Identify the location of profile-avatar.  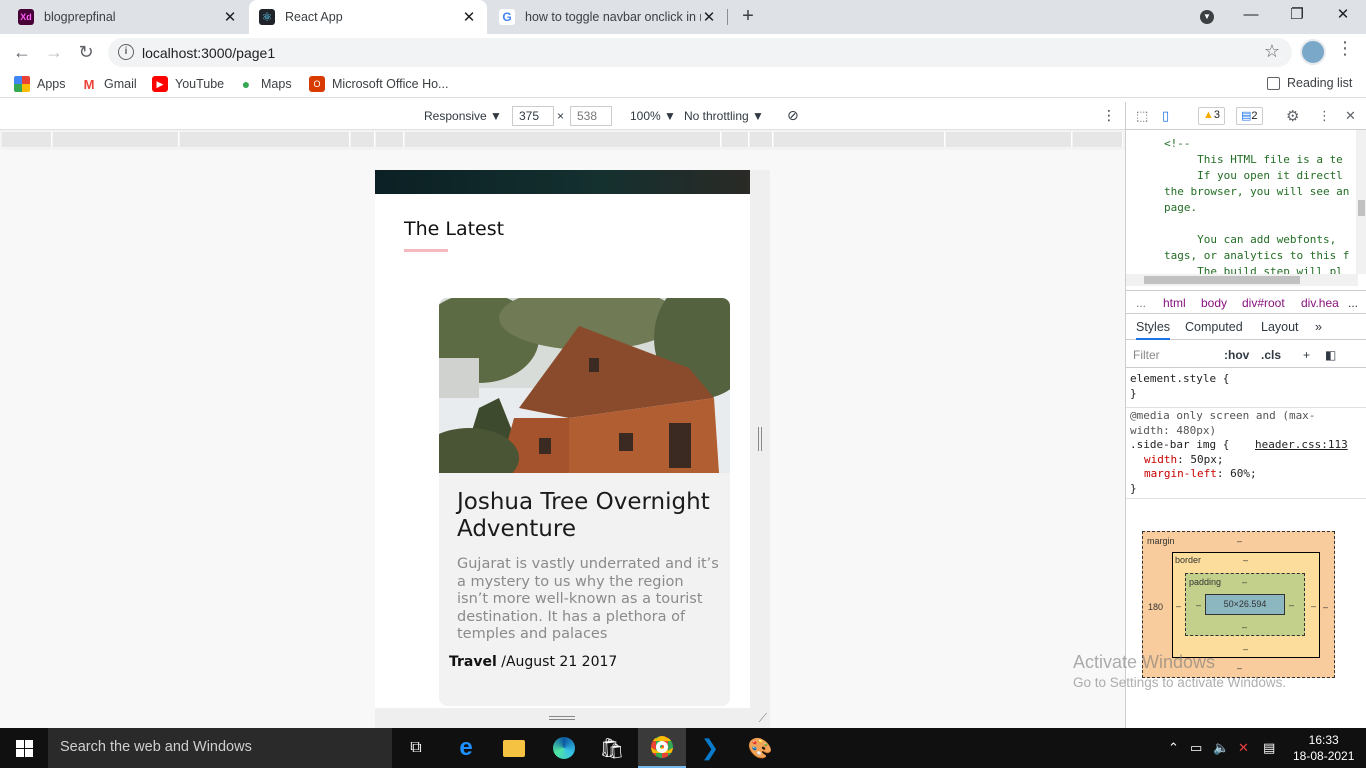
(1313, 52).